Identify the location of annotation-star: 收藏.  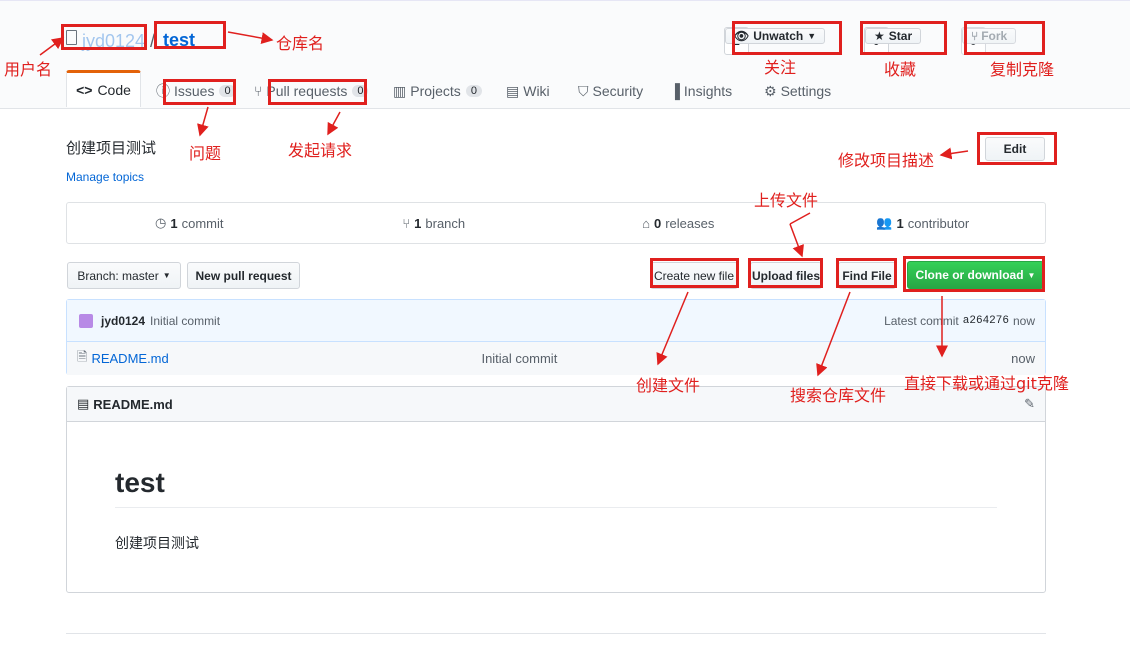
(900, 69).